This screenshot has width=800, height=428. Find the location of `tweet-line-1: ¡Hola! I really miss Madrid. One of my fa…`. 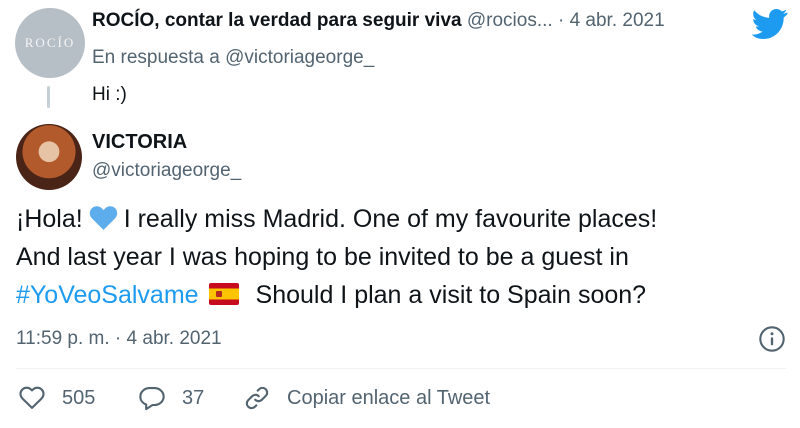

tweet-line-1: ¡Hola! I really miss Madrid. One of my fa… is located at coordinates (401, 219).